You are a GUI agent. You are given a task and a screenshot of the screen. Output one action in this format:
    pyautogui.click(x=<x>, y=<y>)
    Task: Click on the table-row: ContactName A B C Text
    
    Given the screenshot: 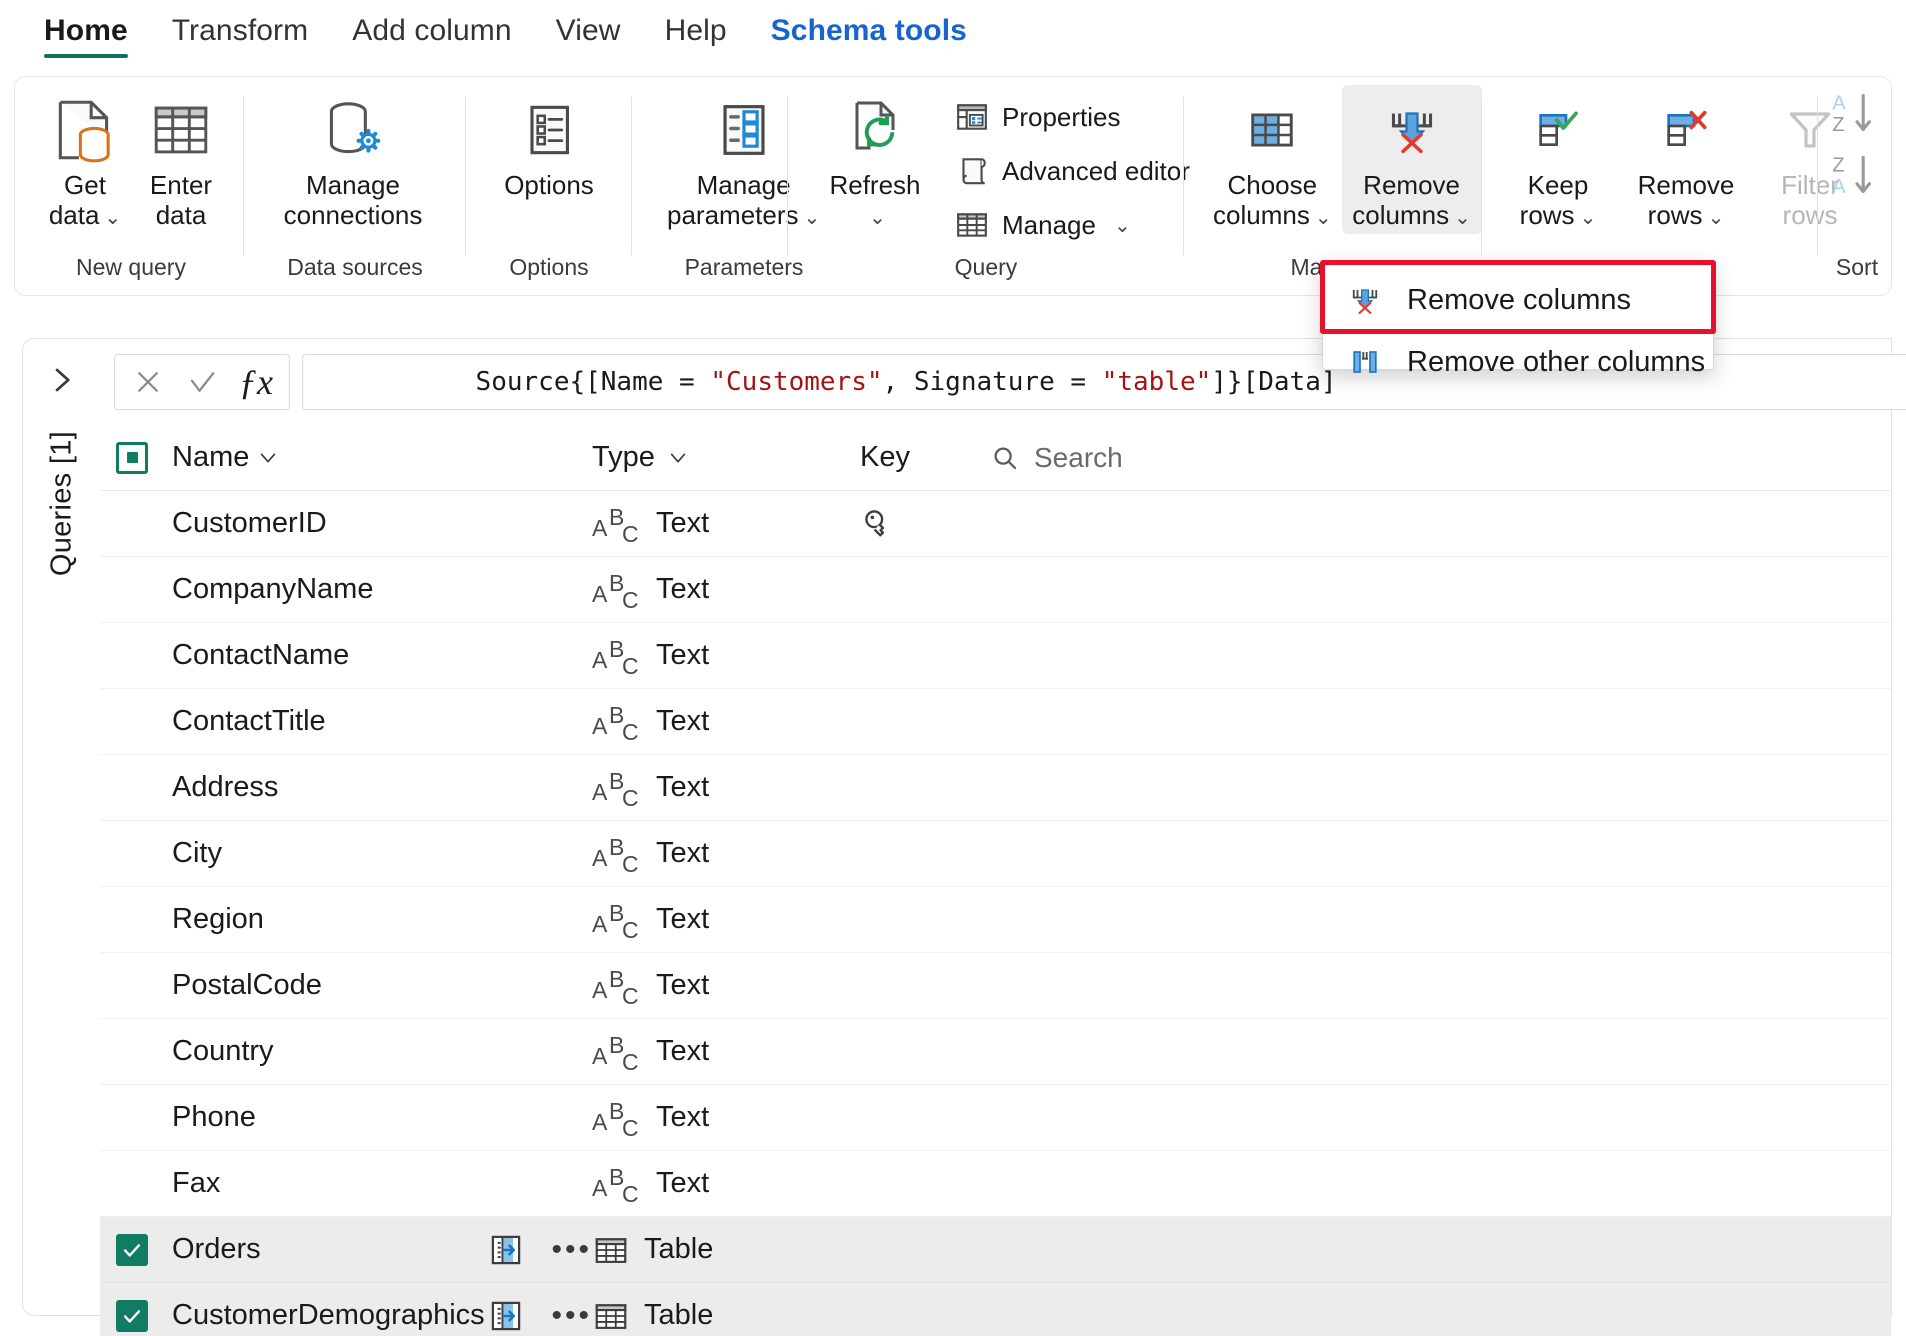 What is the action you would take?
    pyautogui.click(x=995, y=656)
    